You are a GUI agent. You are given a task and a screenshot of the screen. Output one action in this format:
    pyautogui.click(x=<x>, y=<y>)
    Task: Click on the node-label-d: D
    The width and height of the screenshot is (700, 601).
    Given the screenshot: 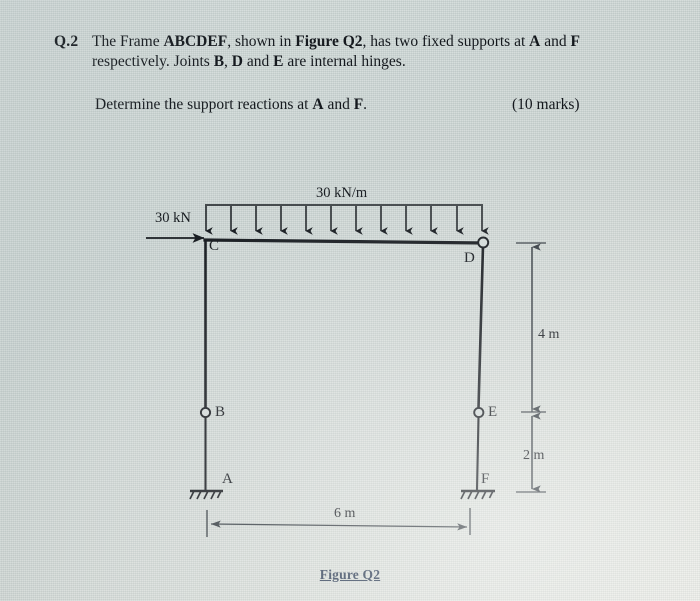 What is the action you would take?
    pyautogui.click(x=469, y=258)
    